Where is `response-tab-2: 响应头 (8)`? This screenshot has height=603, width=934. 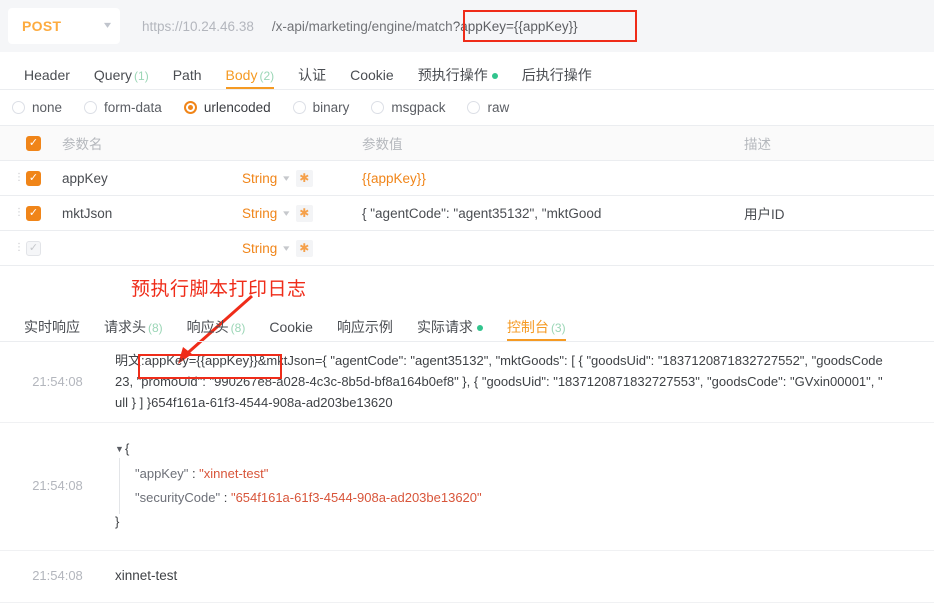 response-tab-2: 响应头 (8) is located at coordinates (216, 330).